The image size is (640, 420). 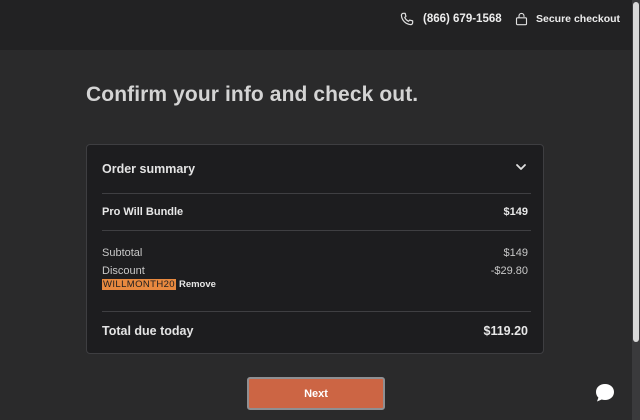 What do you see at coordinates (197, 284) in the screenshot?
I see `remove-coupon-link: Remove` at bounding box center [197, 284].